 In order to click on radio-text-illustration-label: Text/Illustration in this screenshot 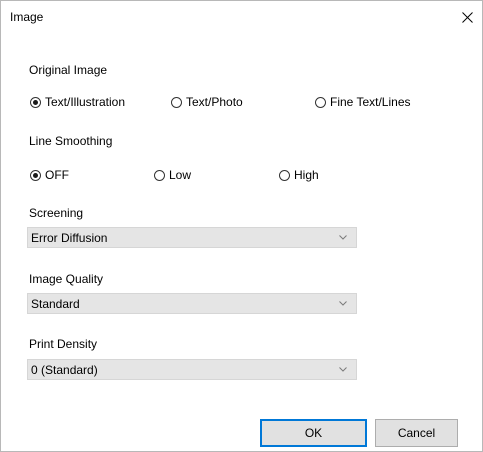, I will do `click(85, 102)`.